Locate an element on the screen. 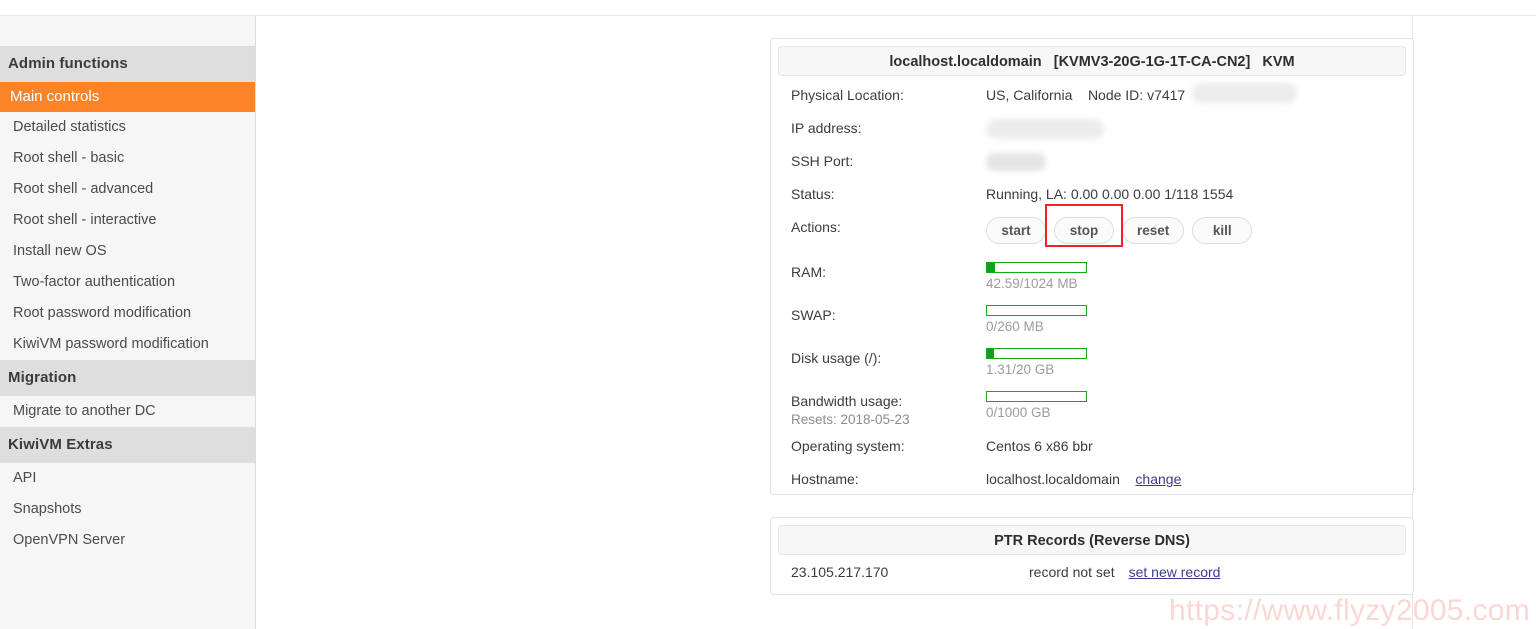 This screenshot has width=1536, height=629. row-disk-usage: Disk usage (/): 1.31/20 GB is located at coordinates (1092, 369).